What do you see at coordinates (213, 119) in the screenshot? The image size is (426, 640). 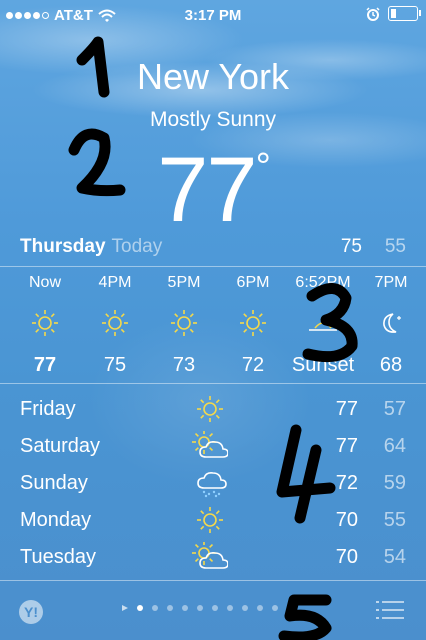 I see `weather-condition: Mostly Sunny` at bounding box center [213, 119].